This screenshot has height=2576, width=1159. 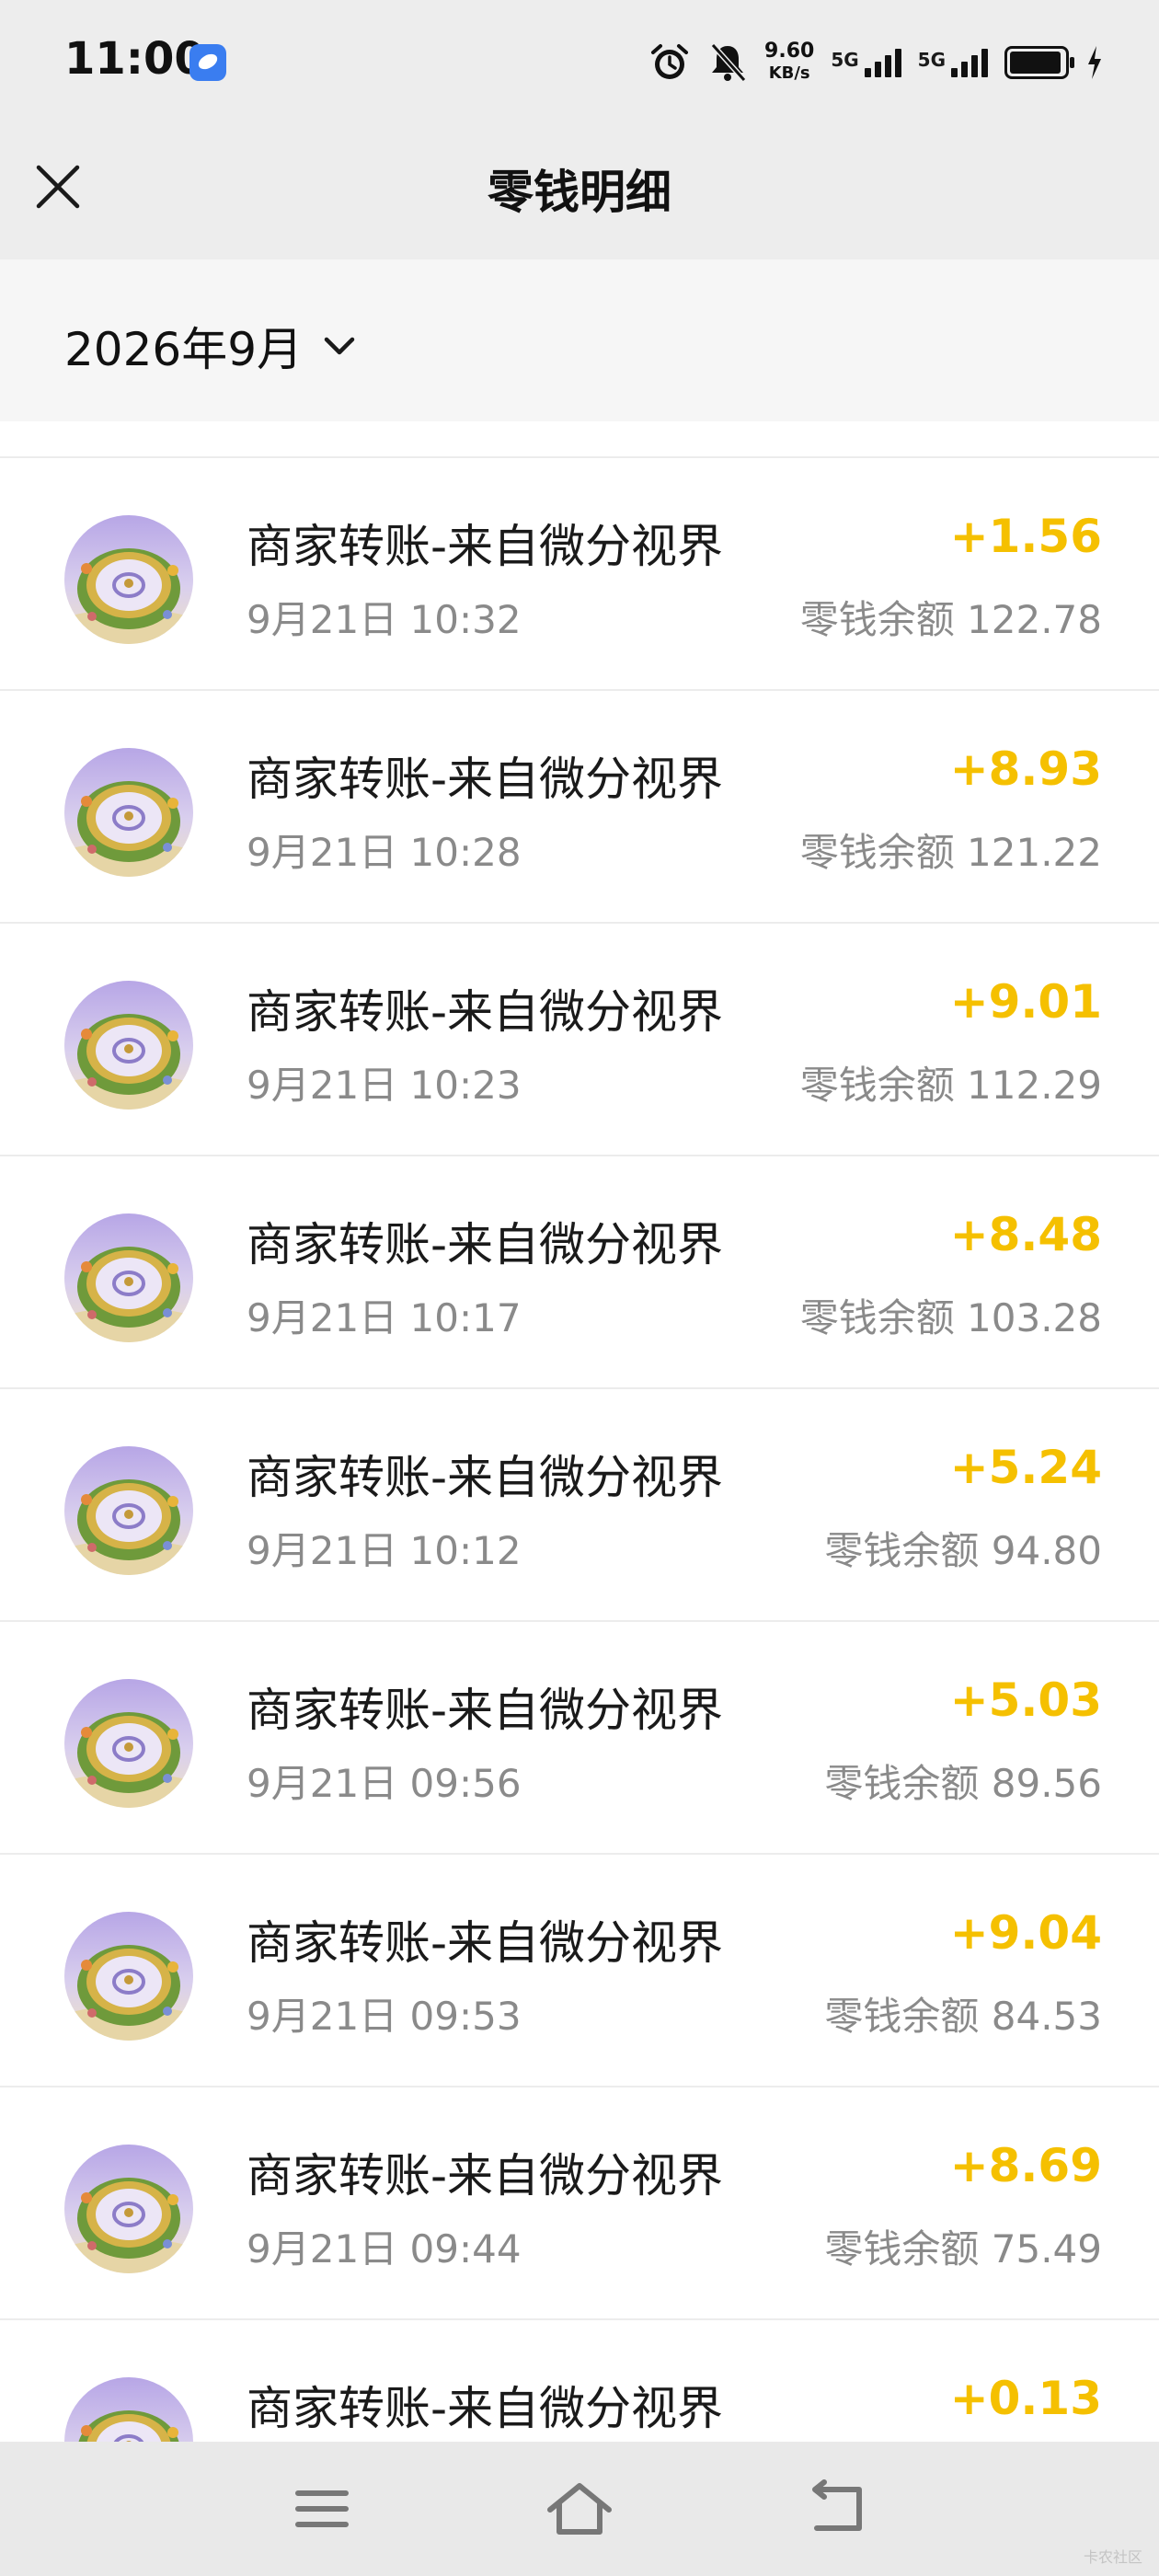 What do you see at coordinates (963, 2016) in the screenshot?
I see `transaction-balance: 零钱余额 84.53` at bounding box center [963, 2016].